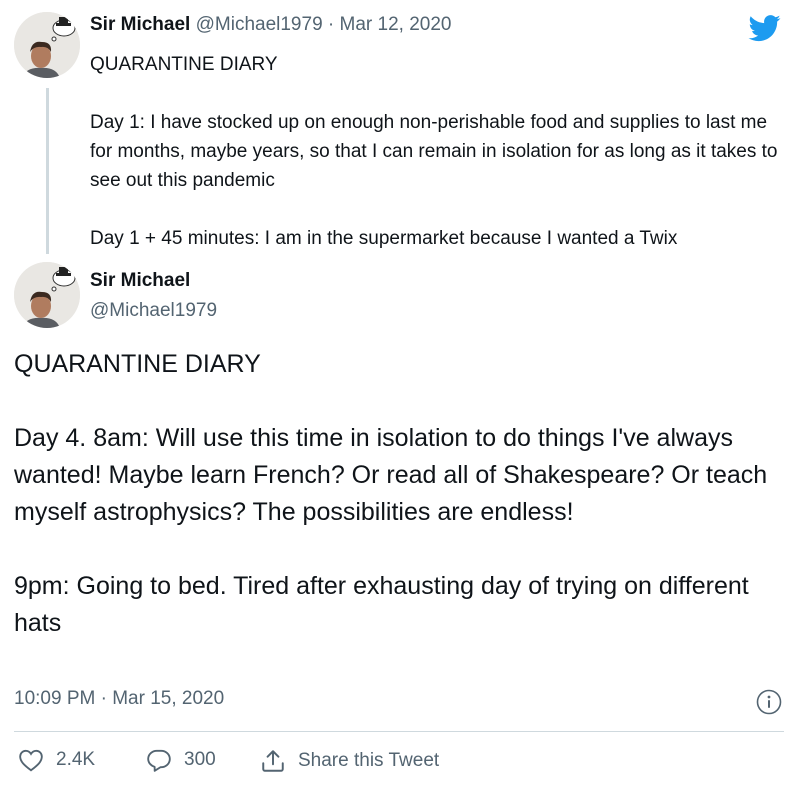 The width and height of the screenshot is (800, 786). What do you see at coordinates (200, 759) in the screenshot?
I see `reply-count: 300` at bounding box center [200, 759].